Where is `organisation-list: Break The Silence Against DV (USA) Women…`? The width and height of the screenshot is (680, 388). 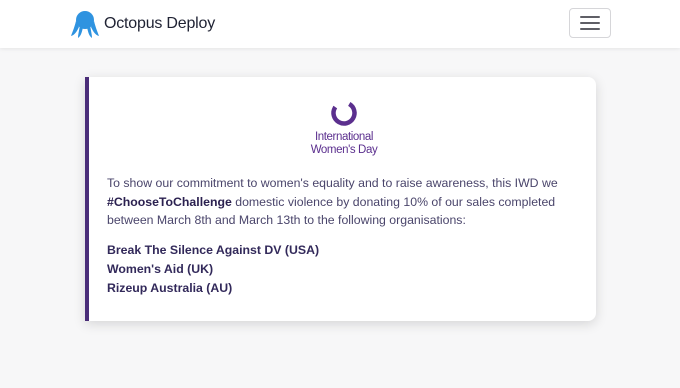
organisation-list: Break The Silence Against DV (USA) Women… is located at coordinates (257, 269).